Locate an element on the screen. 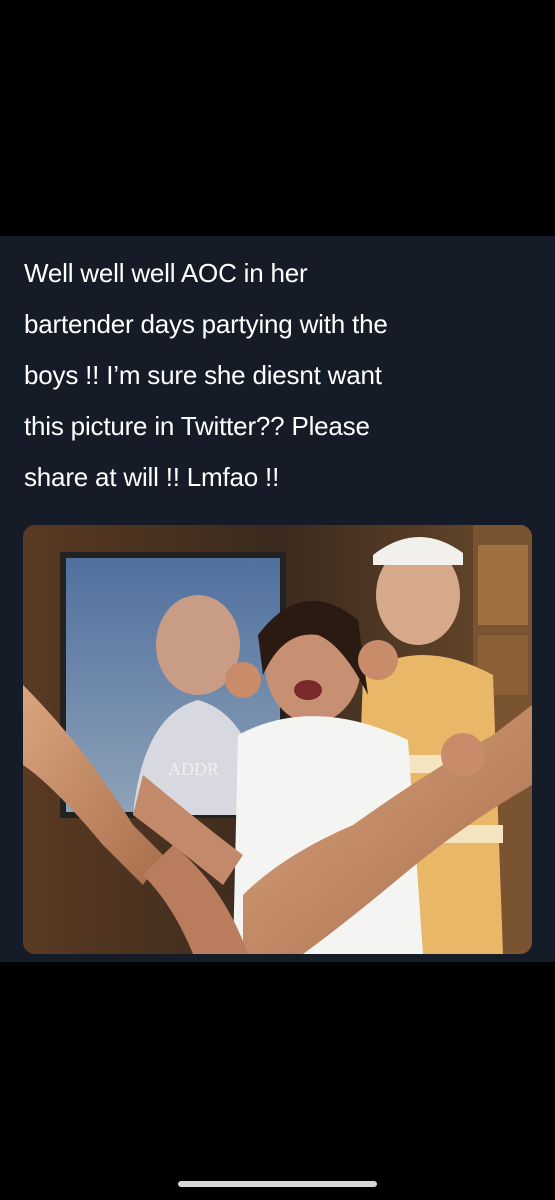 The width and height of the screenshot is (555, 1200). photo-caption-text: ADDR is located at coordinates (193, 769).